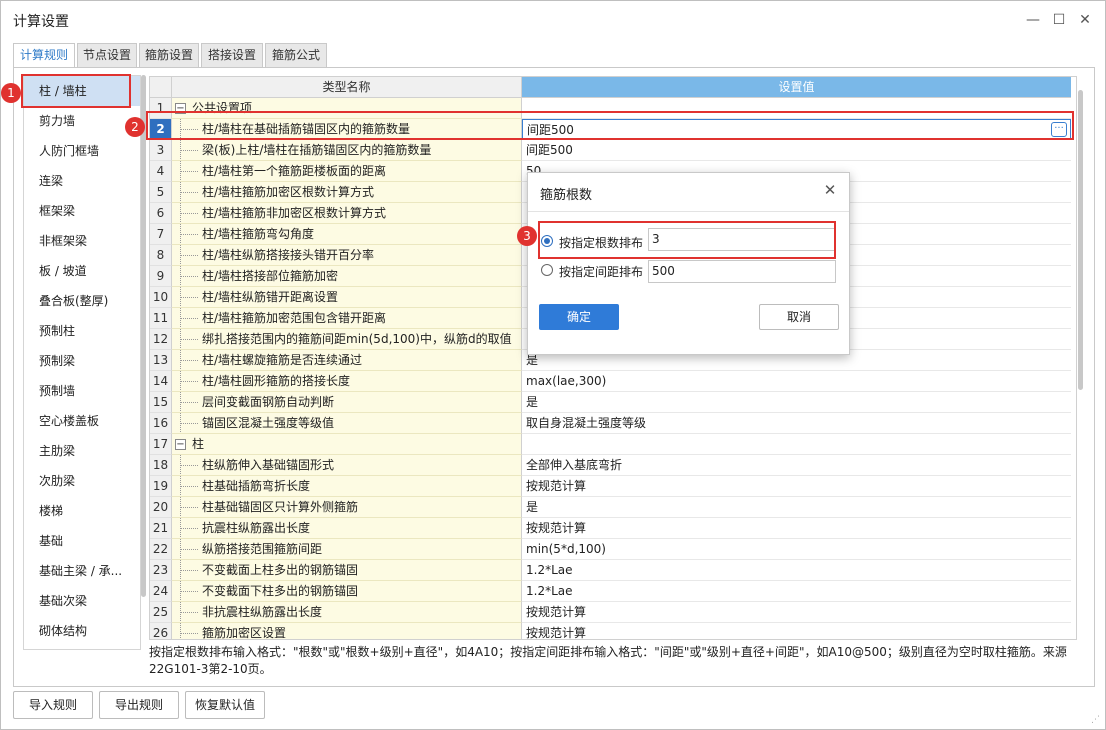 The image size is (1106, 730). I want to click on sidebar-item-main-rib-beam: 主肋梁, so click(82, 451).